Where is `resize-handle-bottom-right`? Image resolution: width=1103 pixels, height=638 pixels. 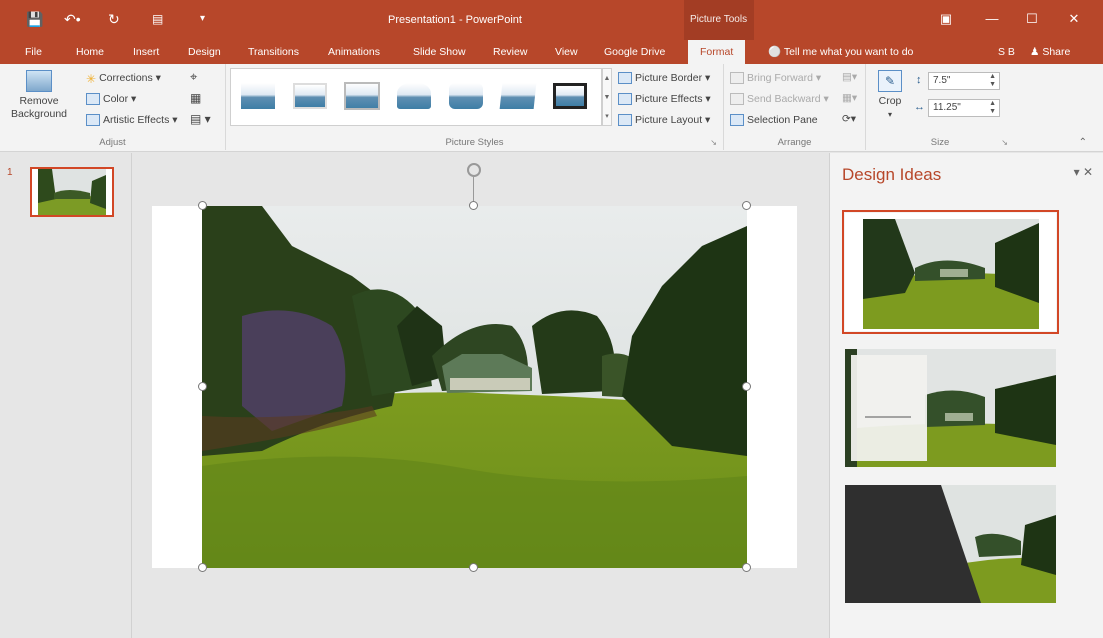 resize-handle-bottom-right is located at coordinates (746, 567).